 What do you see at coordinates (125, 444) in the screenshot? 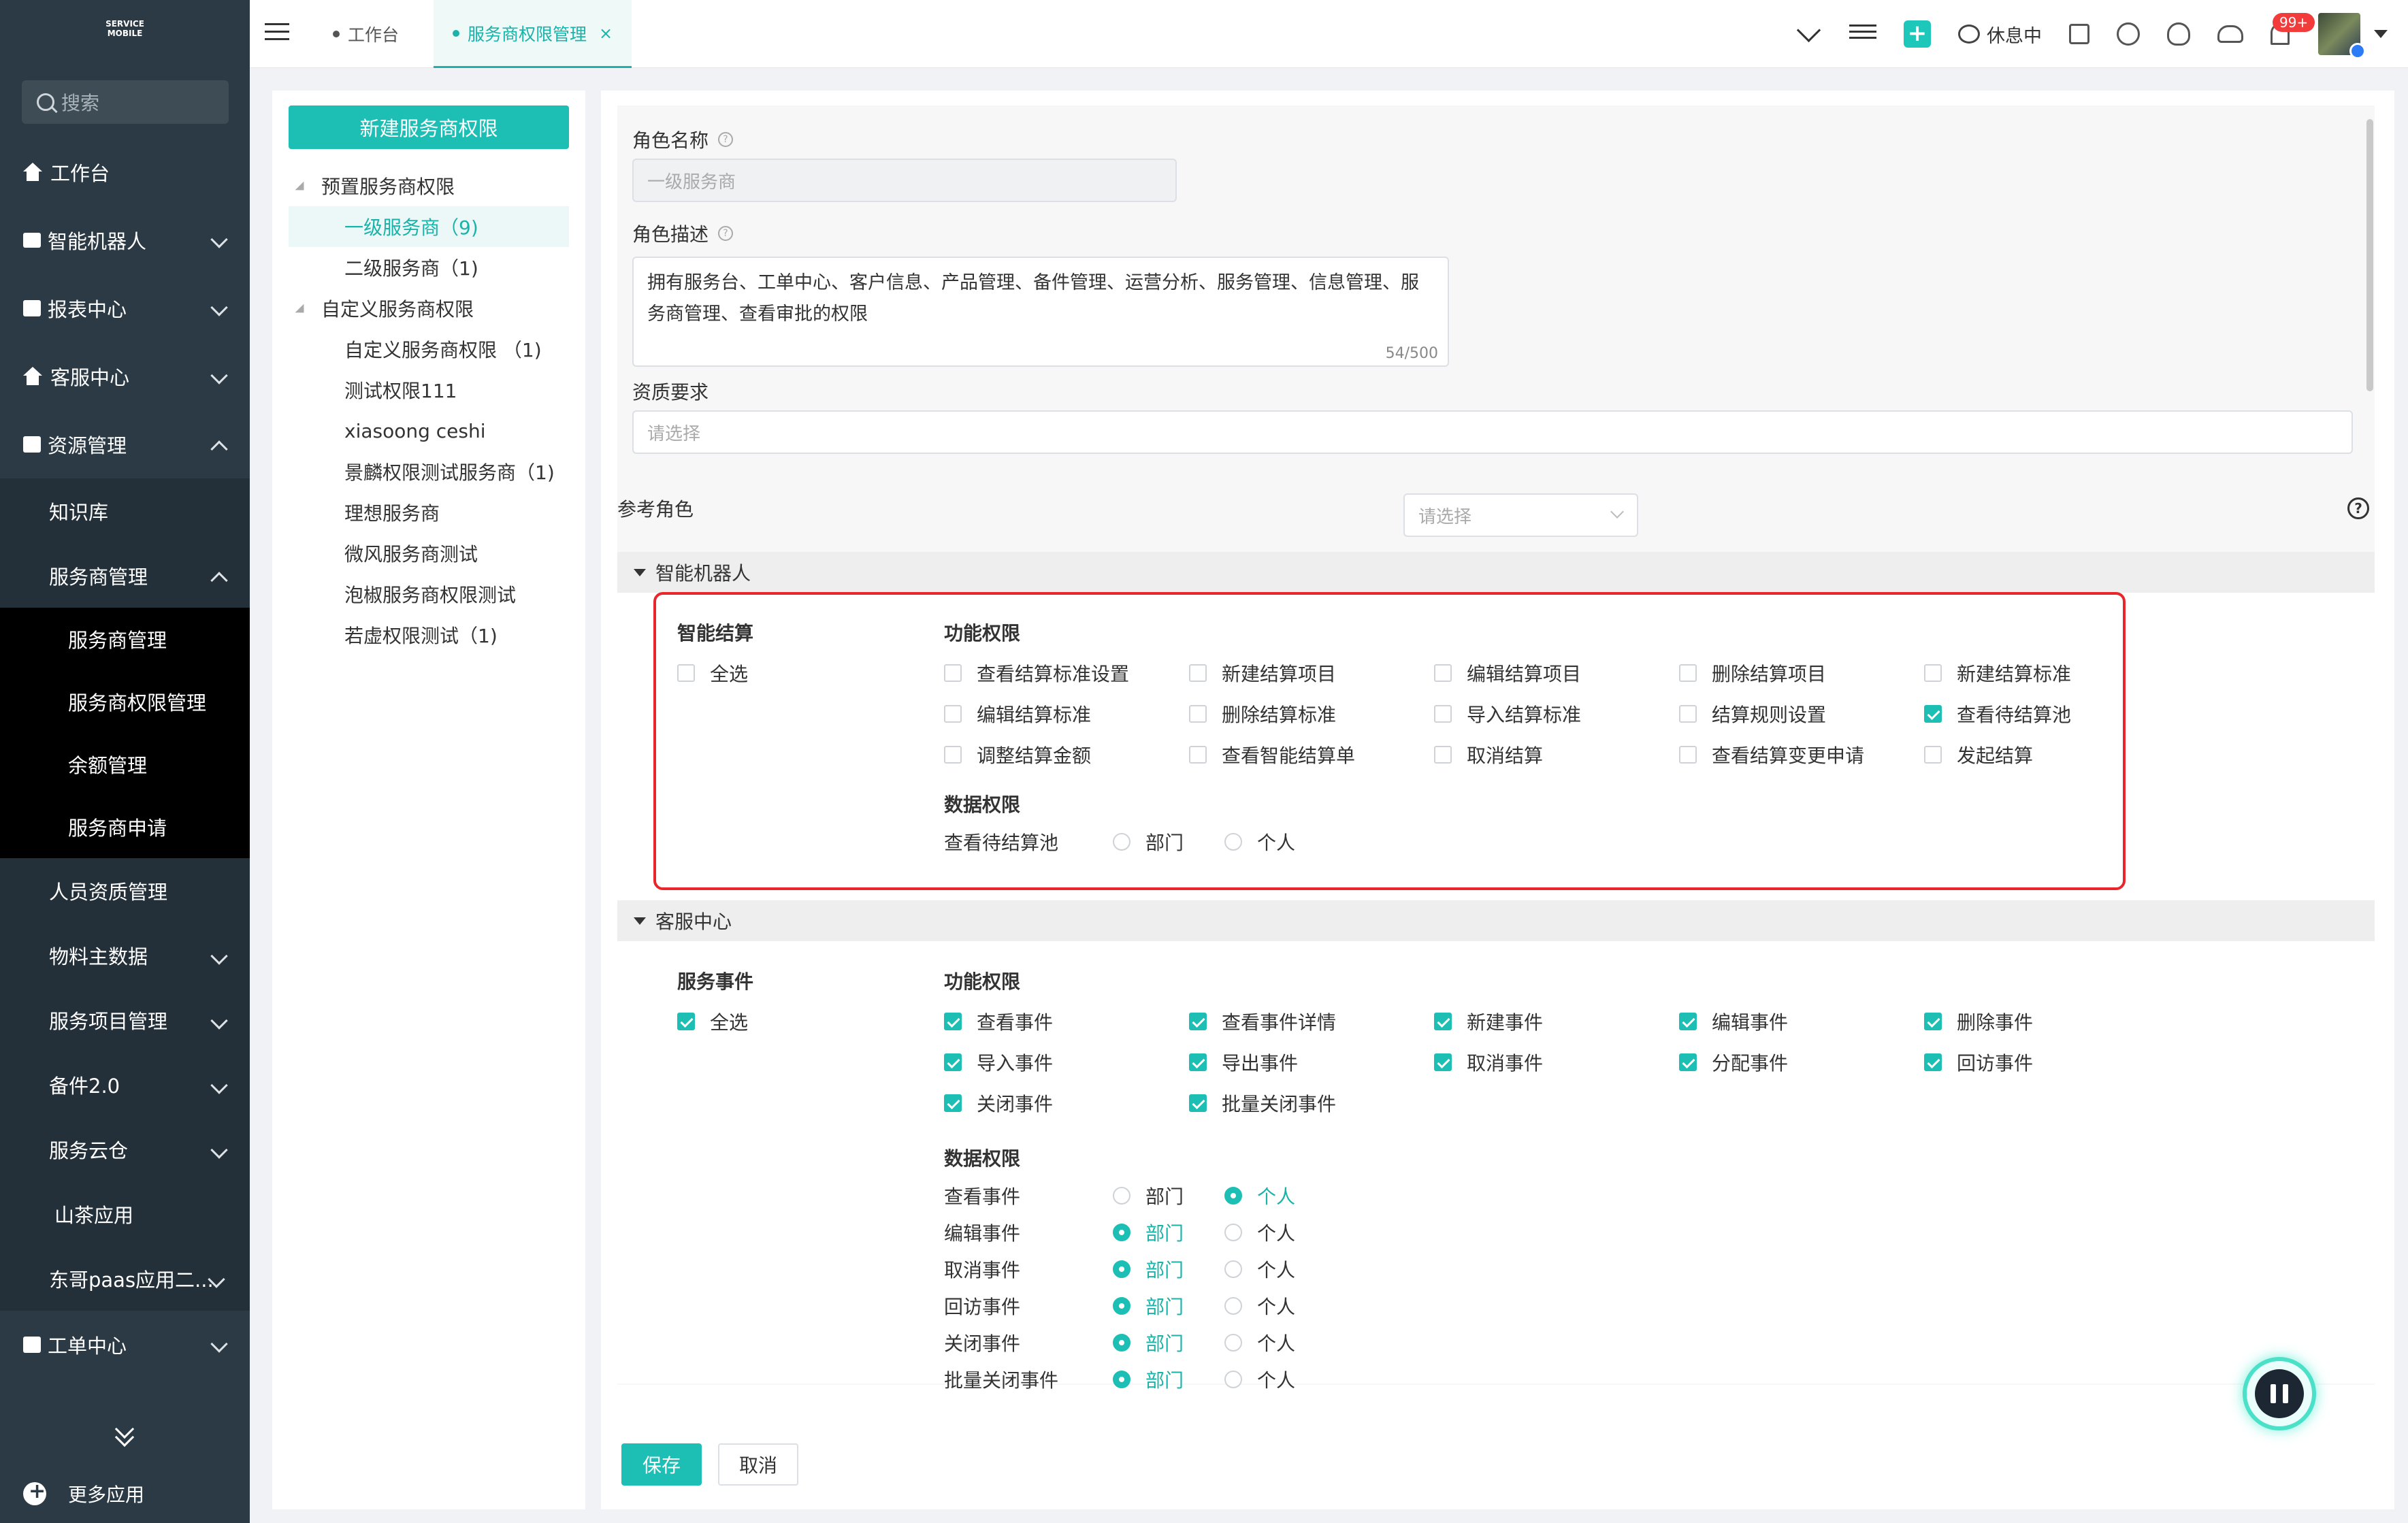
I see `sidebar-item-resource: 资源管理` at bounding box center [125, 444].